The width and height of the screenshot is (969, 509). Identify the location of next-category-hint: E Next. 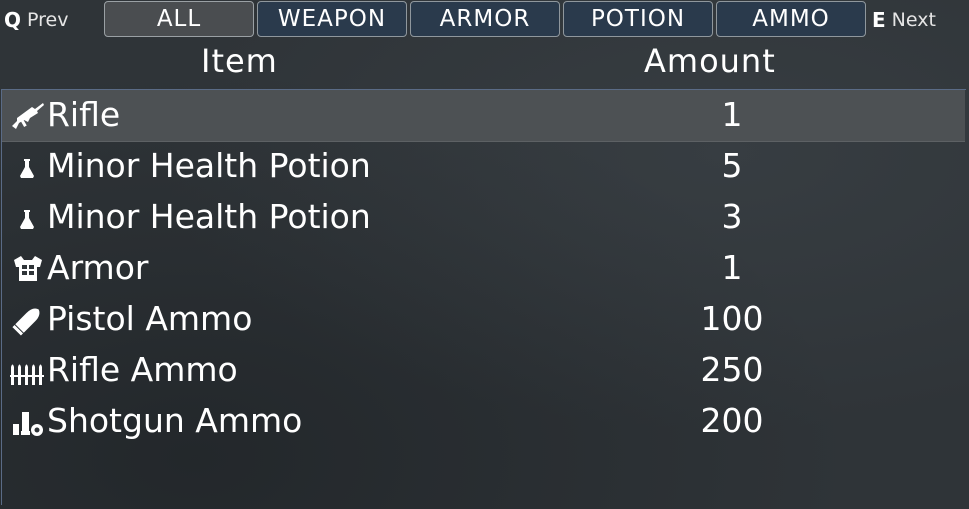
(904, 20).